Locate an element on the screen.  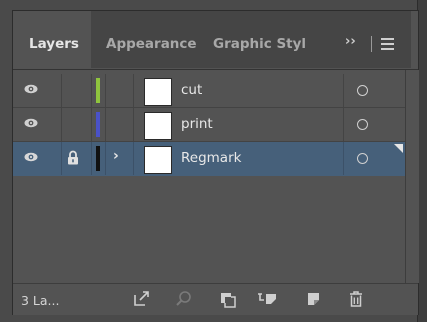
layer-row-regmark: › Regmark is located at coordinates (209, 159).